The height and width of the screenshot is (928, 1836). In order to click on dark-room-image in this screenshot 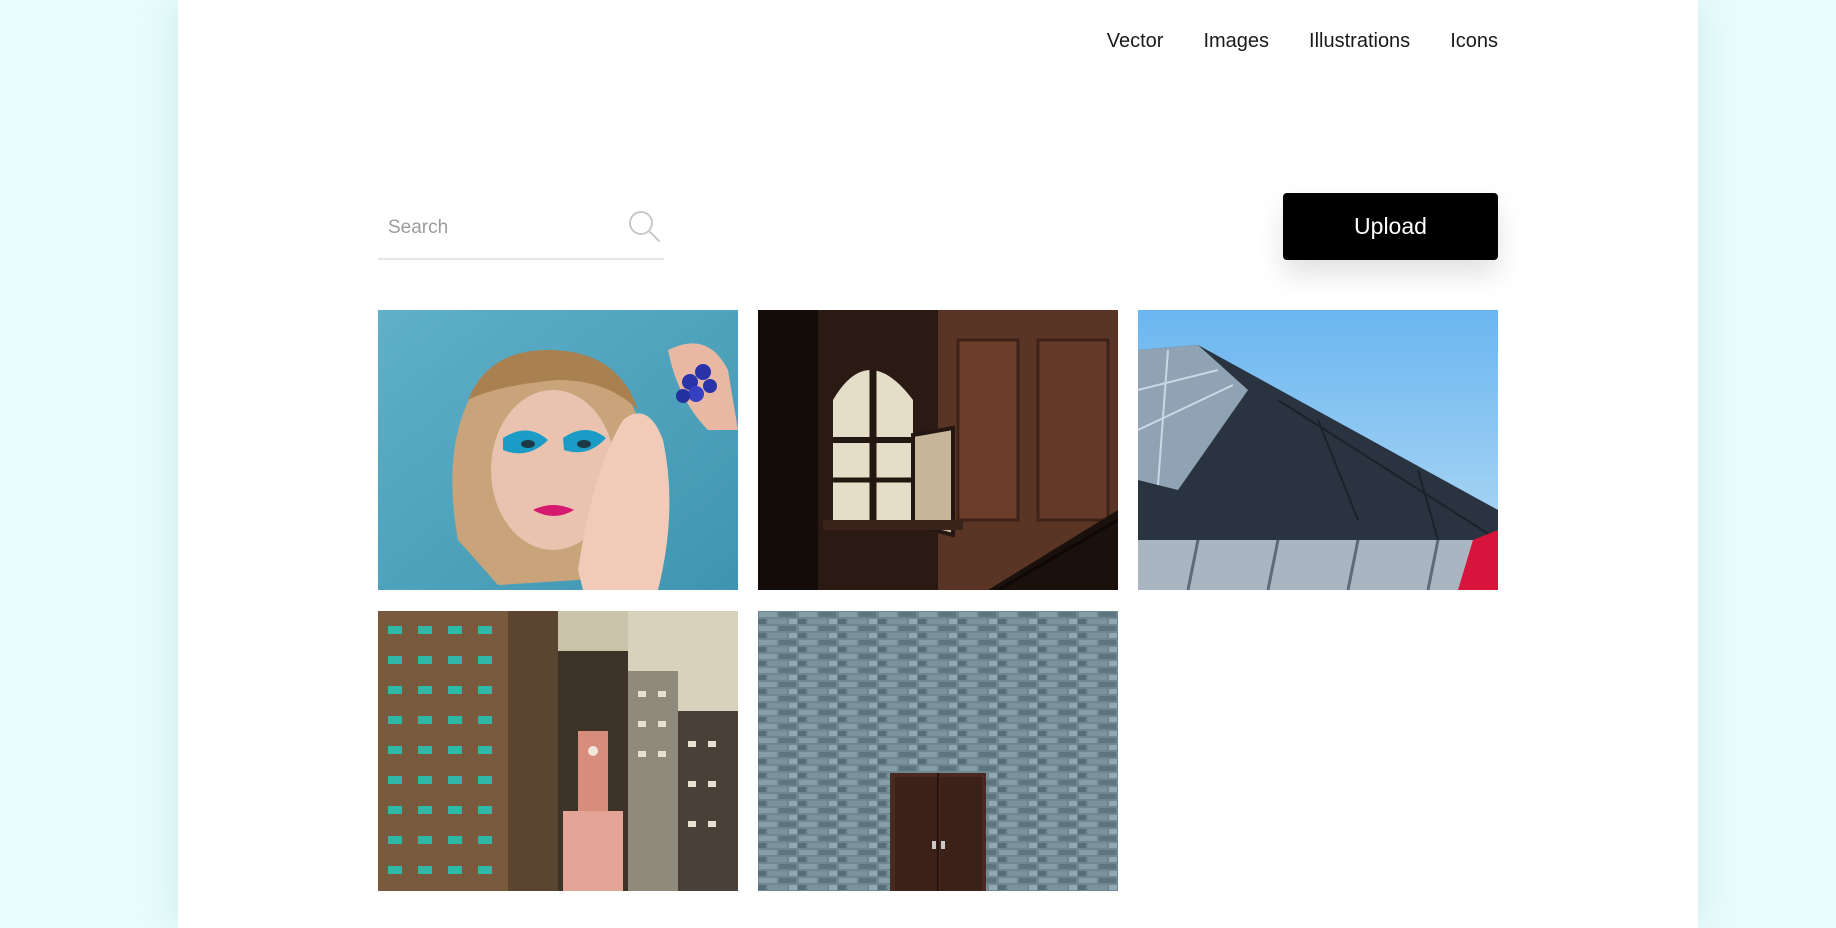, I will do `click(938, 450)`.